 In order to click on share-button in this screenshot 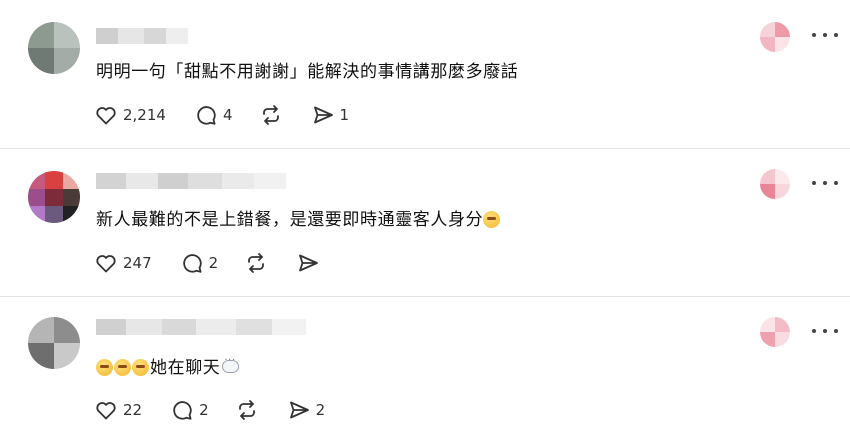, I will do `click(308, 263)`.